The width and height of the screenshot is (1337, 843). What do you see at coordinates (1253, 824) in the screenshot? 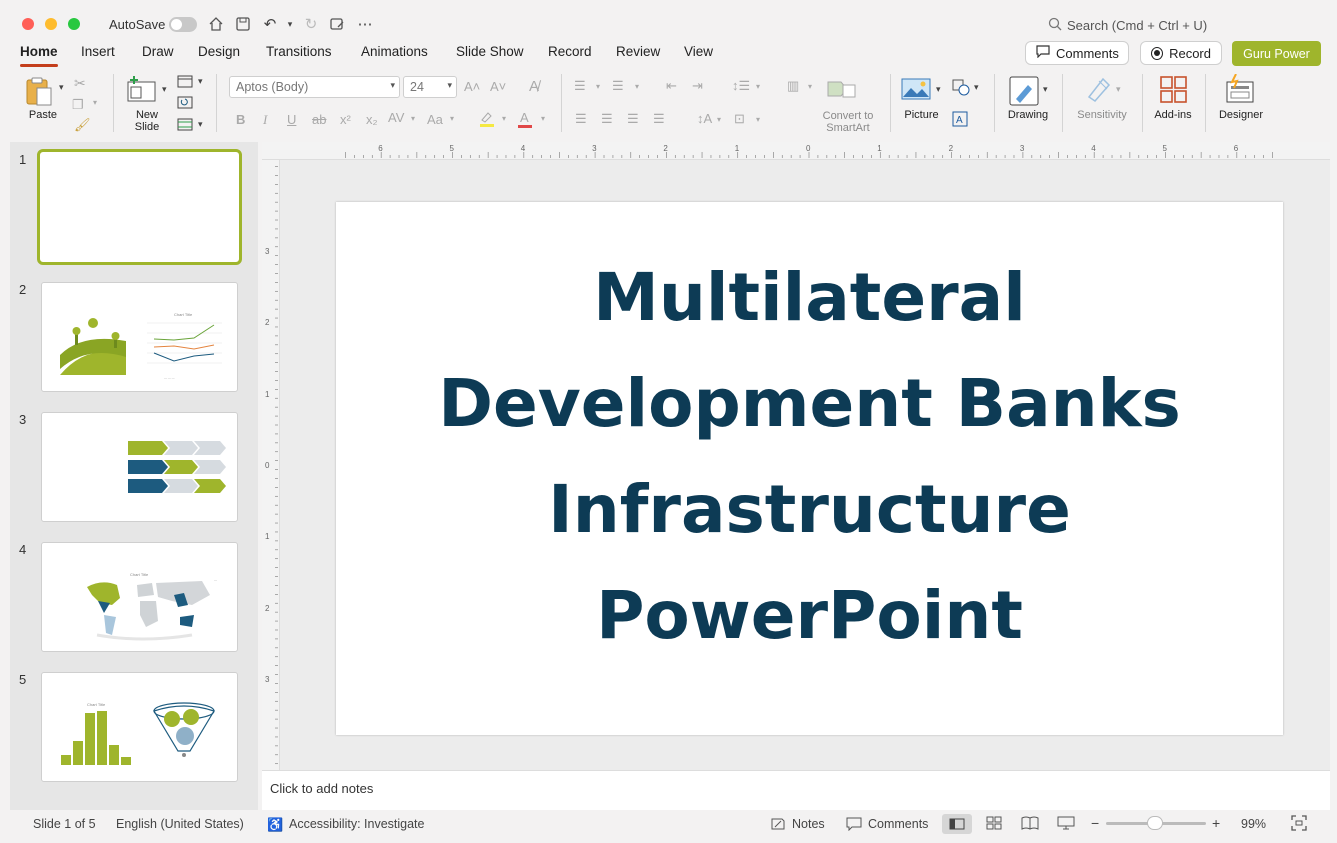
I see `zoom-level: 99%` at bounding box center [1253, 824].